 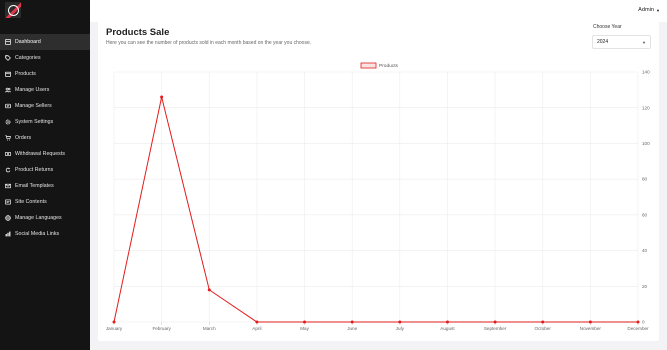 What do you see at coordinates (114, 328) in the screenshot?
I see `x-tick-label: January` at bounding box center [114, 328].